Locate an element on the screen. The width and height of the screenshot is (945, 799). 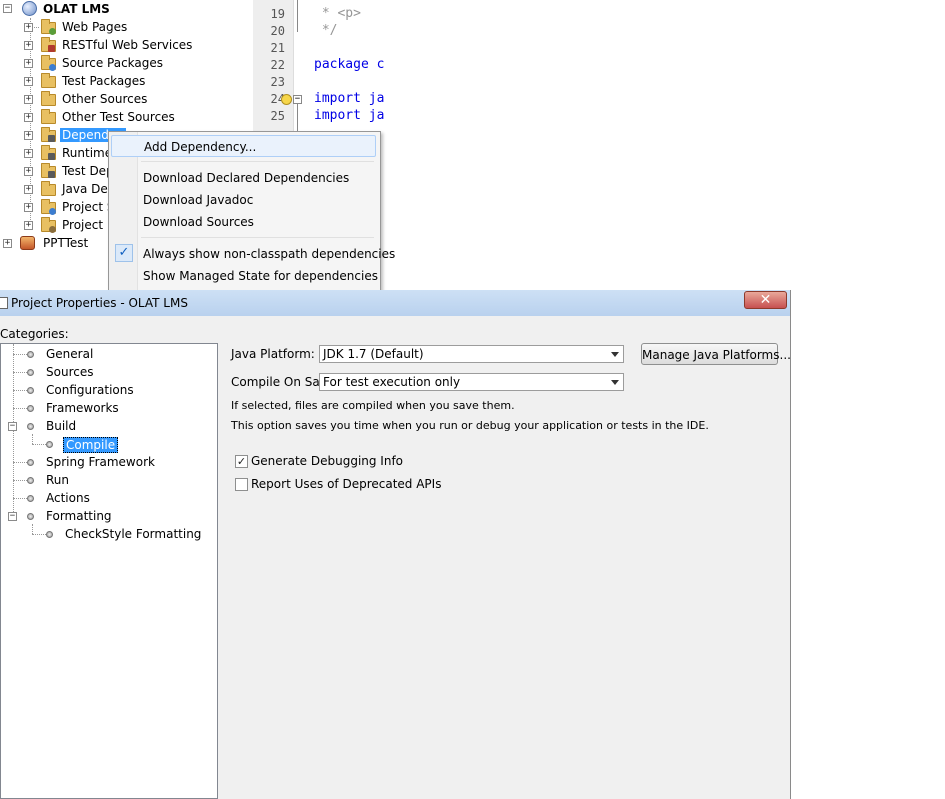
menu-item-label: Download Sources is located at coordinates (198, 222).